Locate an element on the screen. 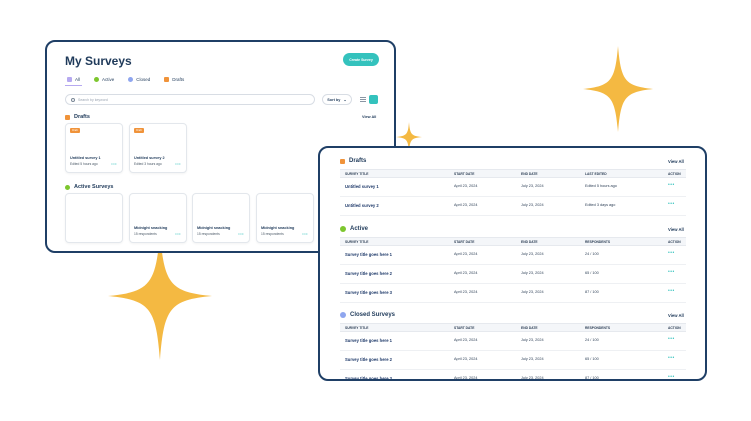 The image size is (751, 421). closed-section-heading: Closed Surveys is located at coordinates (367, 315).